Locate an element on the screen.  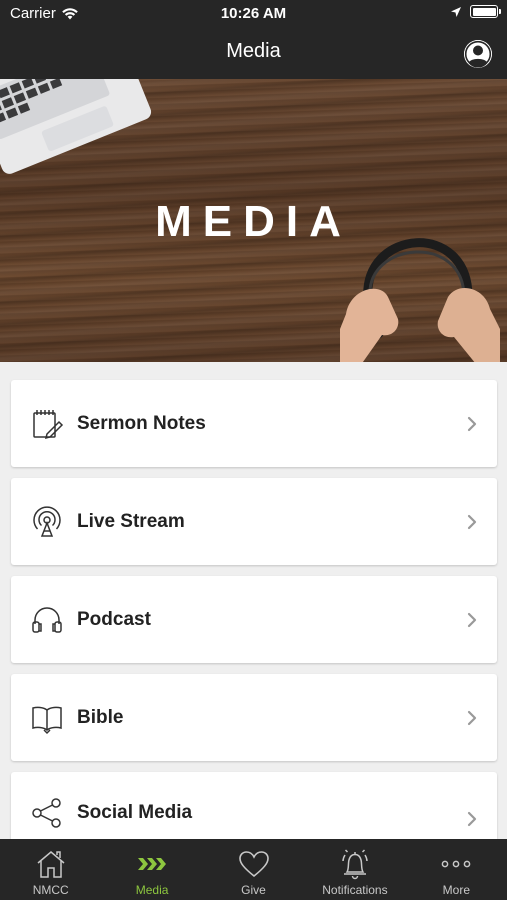
status-bar: Carrier 10:26 AM is located at coordinates (253, 14).